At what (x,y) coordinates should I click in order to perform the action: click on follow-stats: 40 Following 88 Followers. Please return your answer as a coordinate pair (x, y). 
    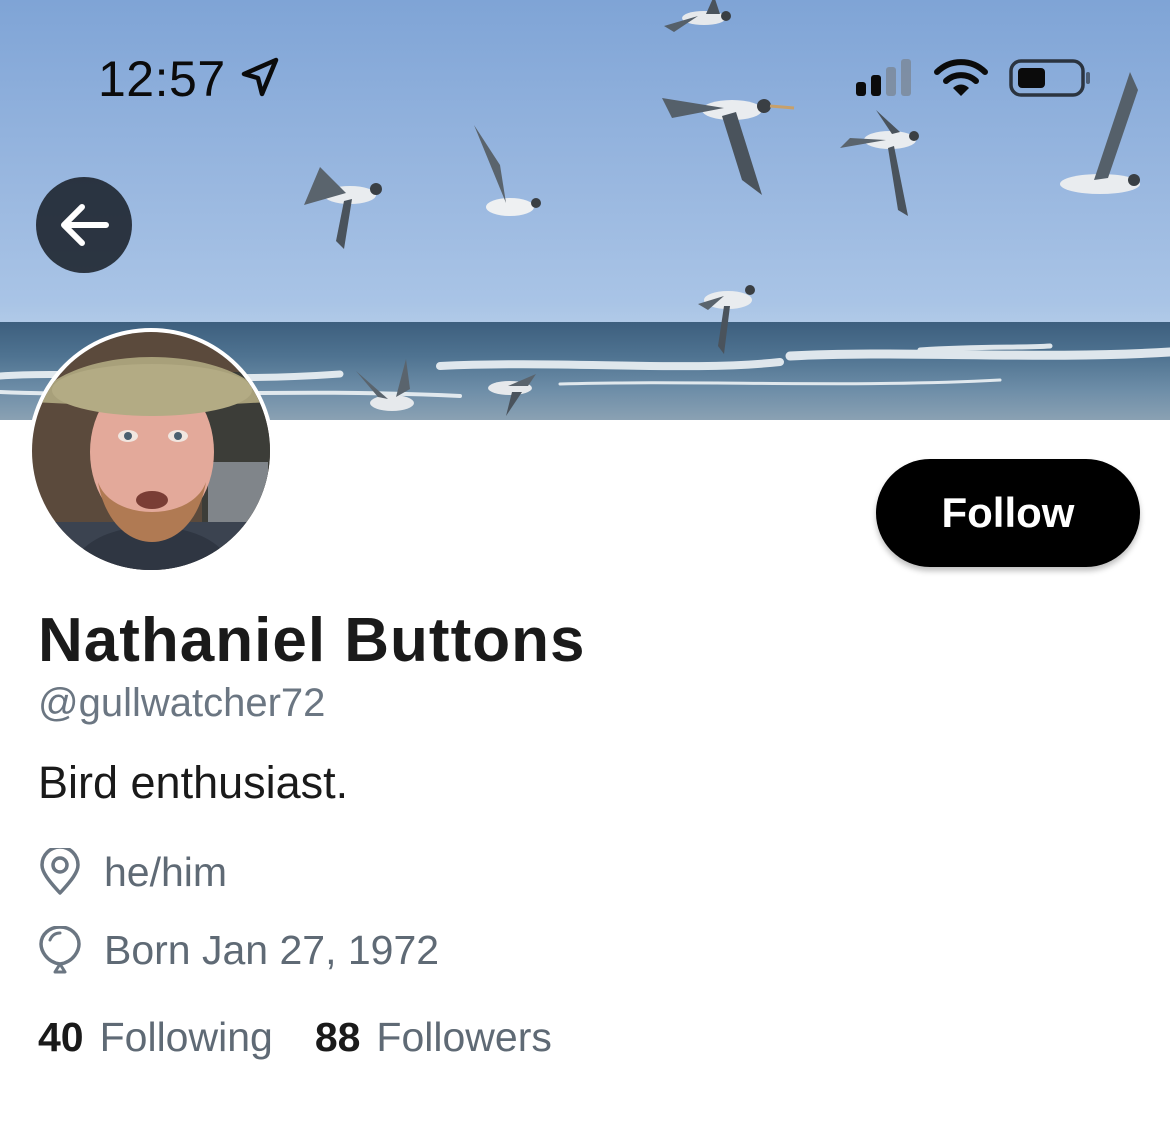
    Looking at the image, I should click on (295, 1037).